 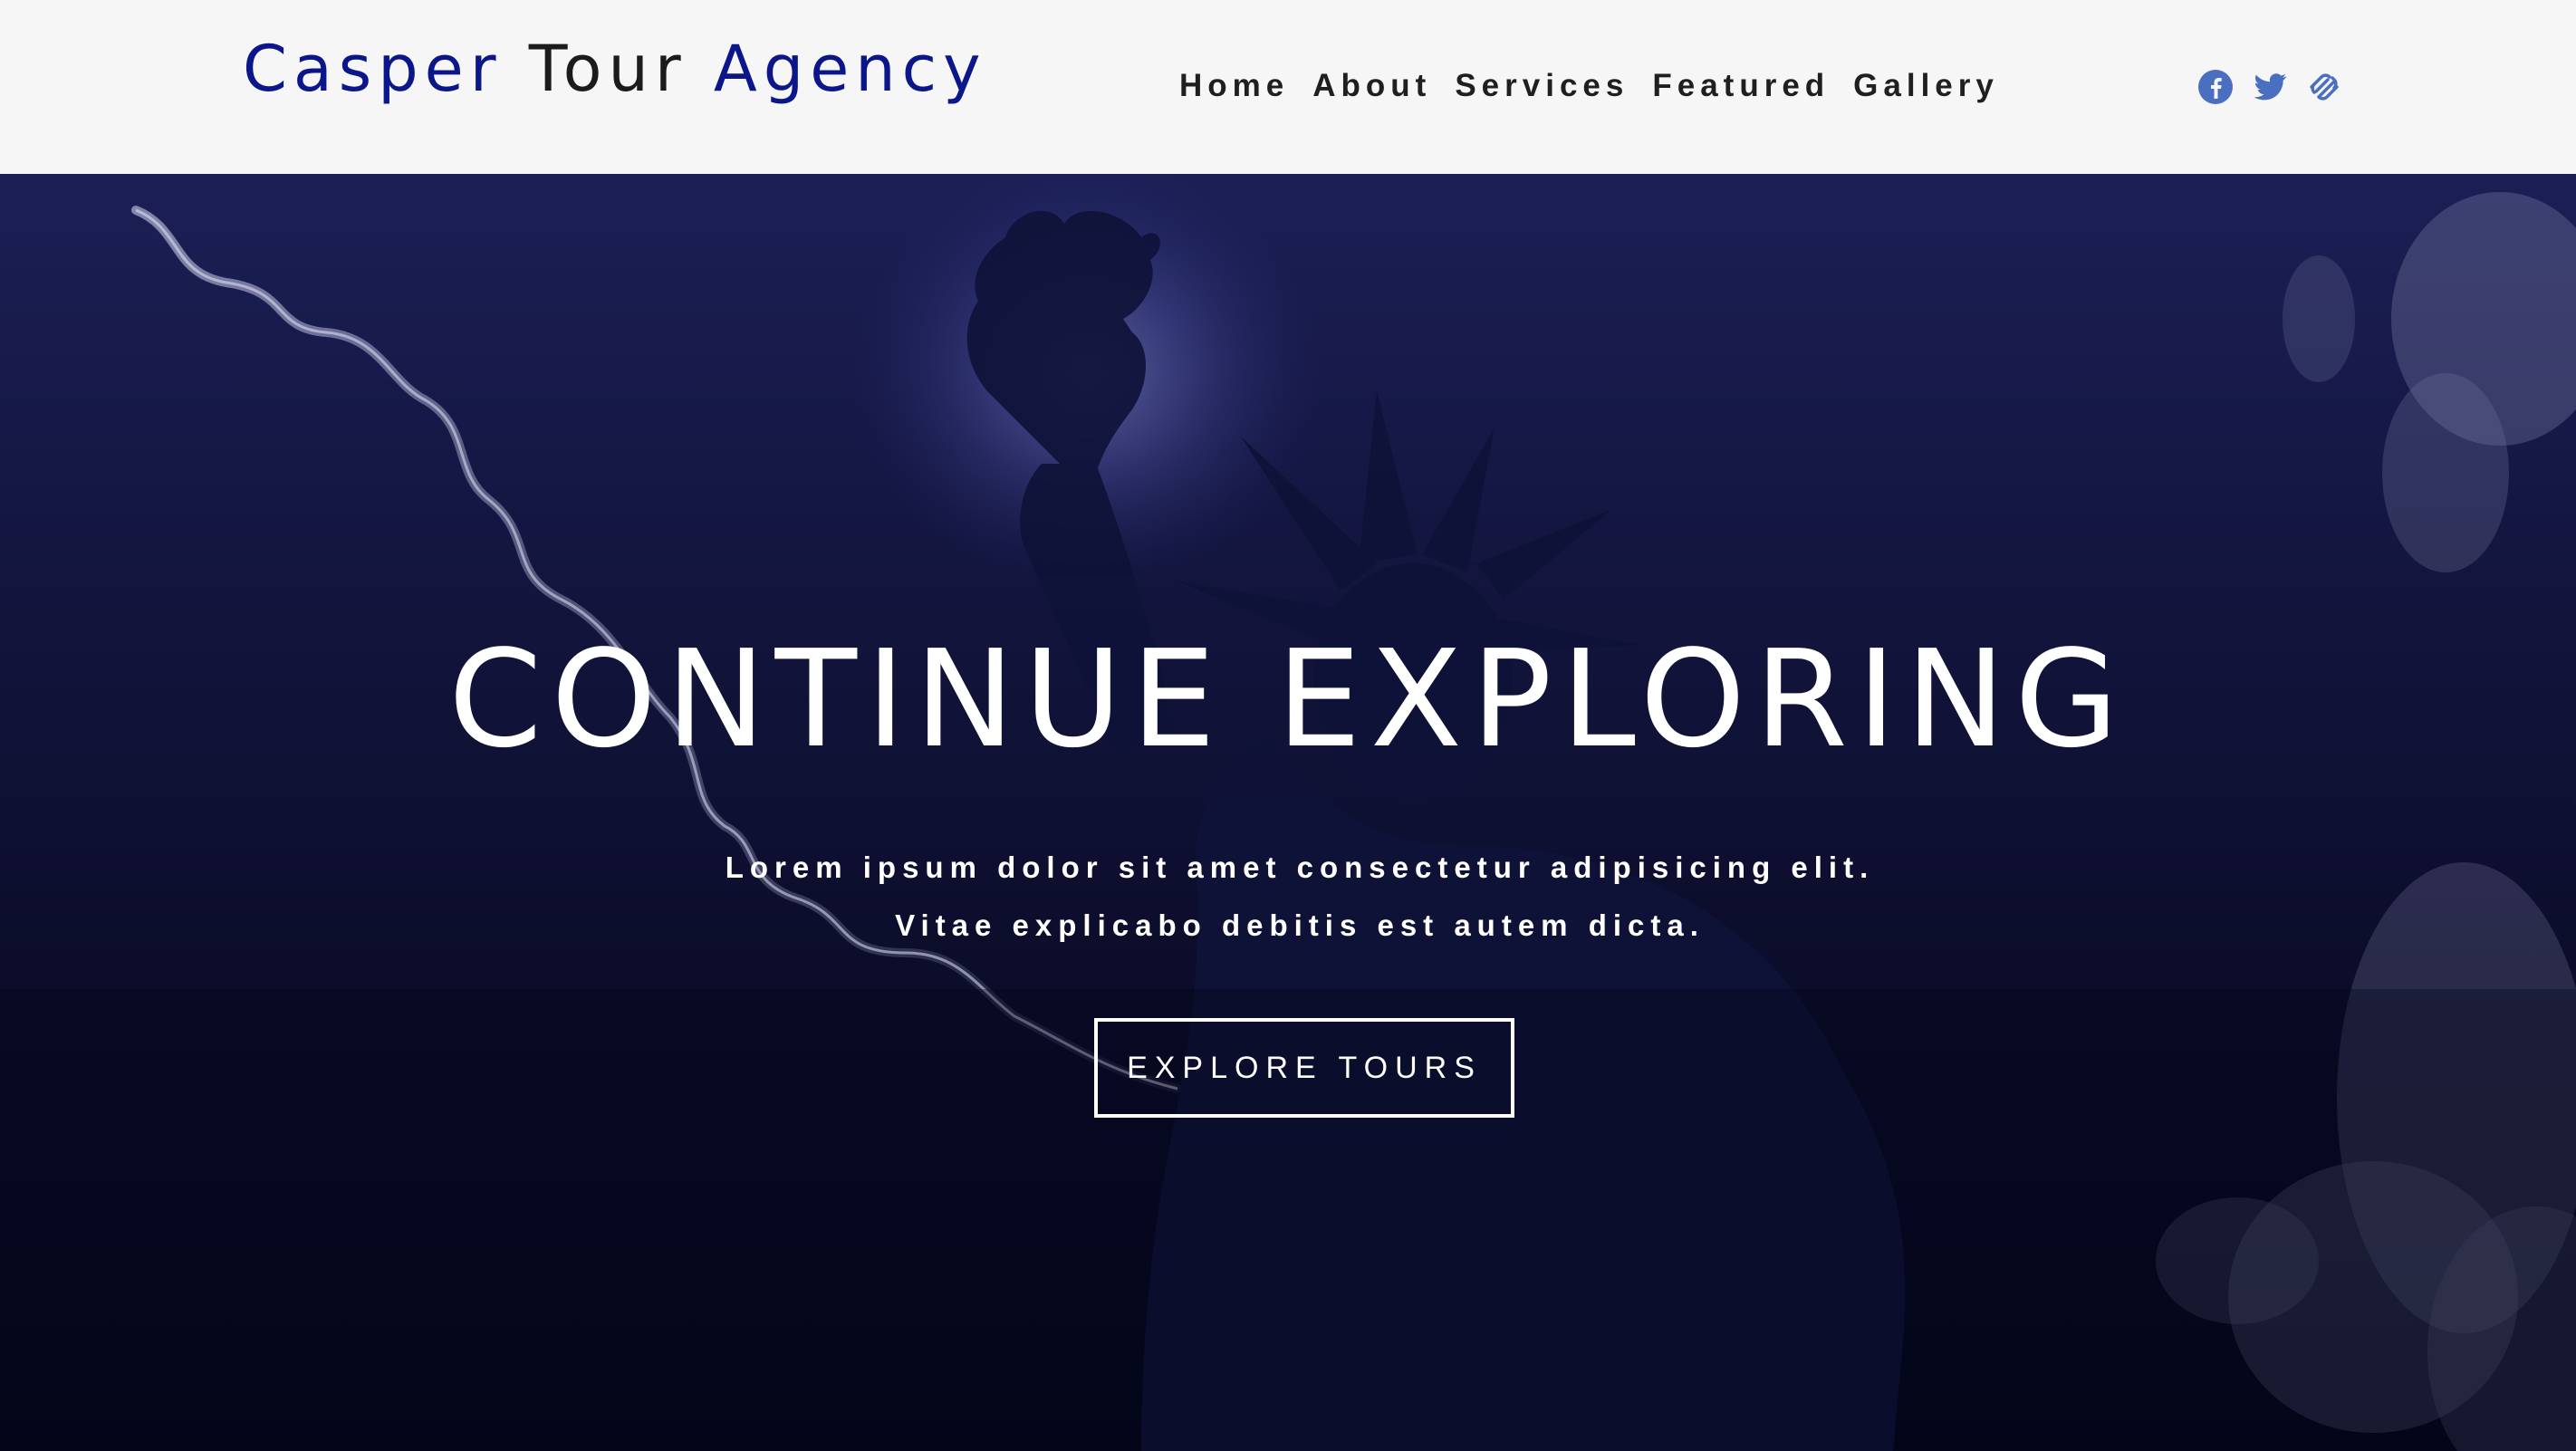 I want to click on nav-link-services: Services, so click(x=1542, y=86).